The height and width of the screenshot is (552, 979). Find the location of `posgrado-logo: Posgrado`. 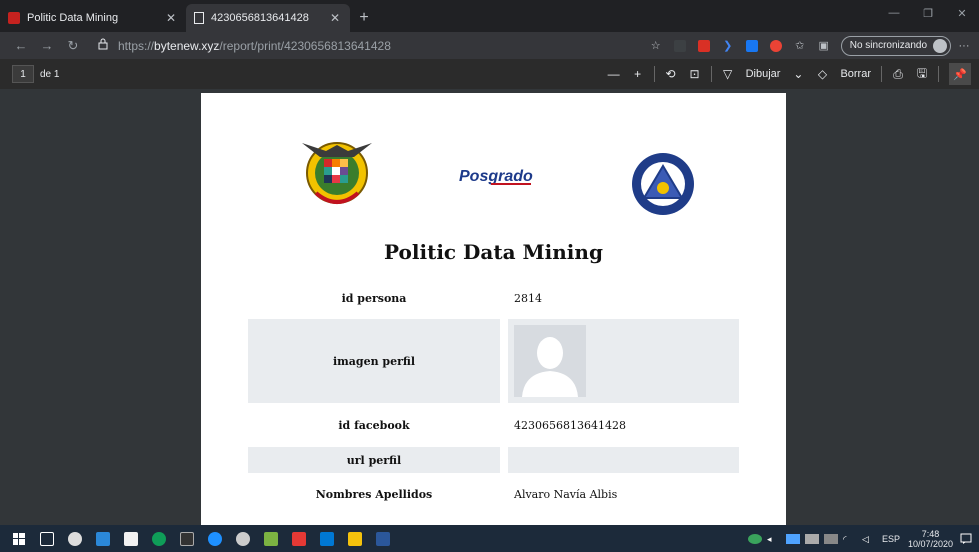

posgrado-logo: Posgrado is located at coordinates (497, 177).